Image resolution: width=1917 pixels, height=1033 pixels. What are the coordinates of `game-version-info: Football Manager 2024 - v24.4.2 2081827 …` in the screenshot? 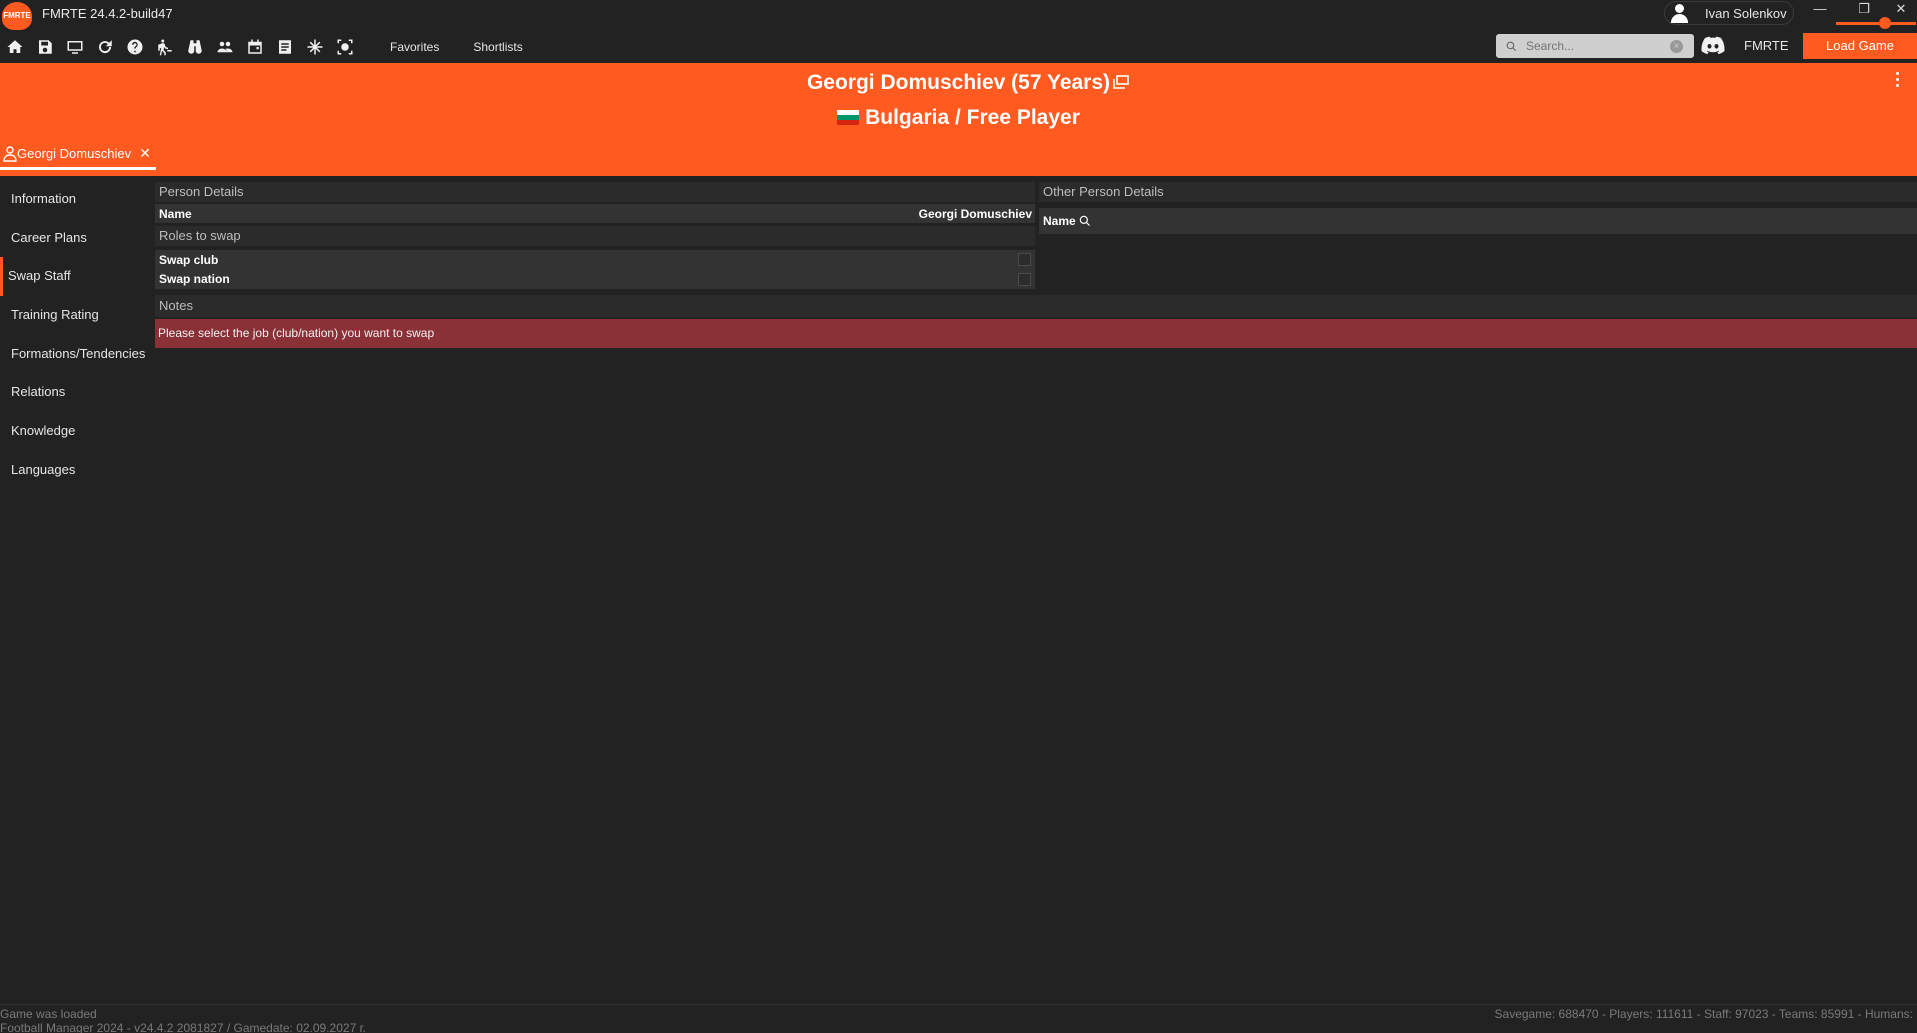 It's located at (183, 1027).